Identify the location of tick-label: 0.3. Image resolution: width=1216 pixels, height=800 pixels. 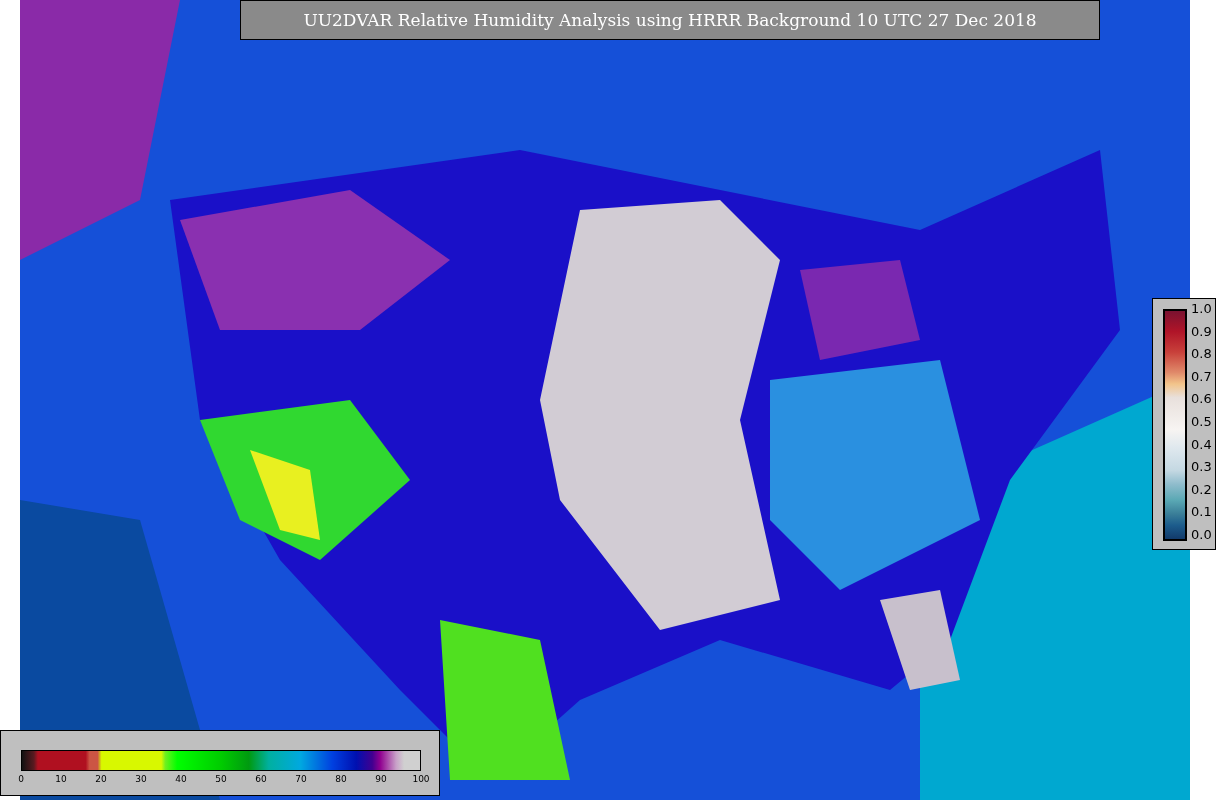
(1201, 467).